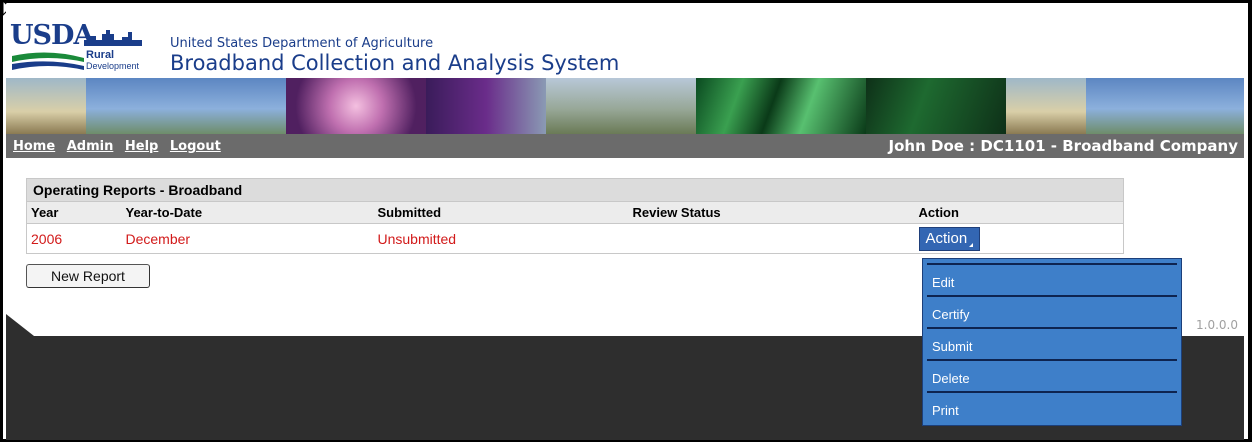 This screenshot has width=1252, height=442. What do you see at coordinates (417, 238) in the screenshot?
I see `cell-submitted: Unsubmitted` at bounding box center [417, 238].